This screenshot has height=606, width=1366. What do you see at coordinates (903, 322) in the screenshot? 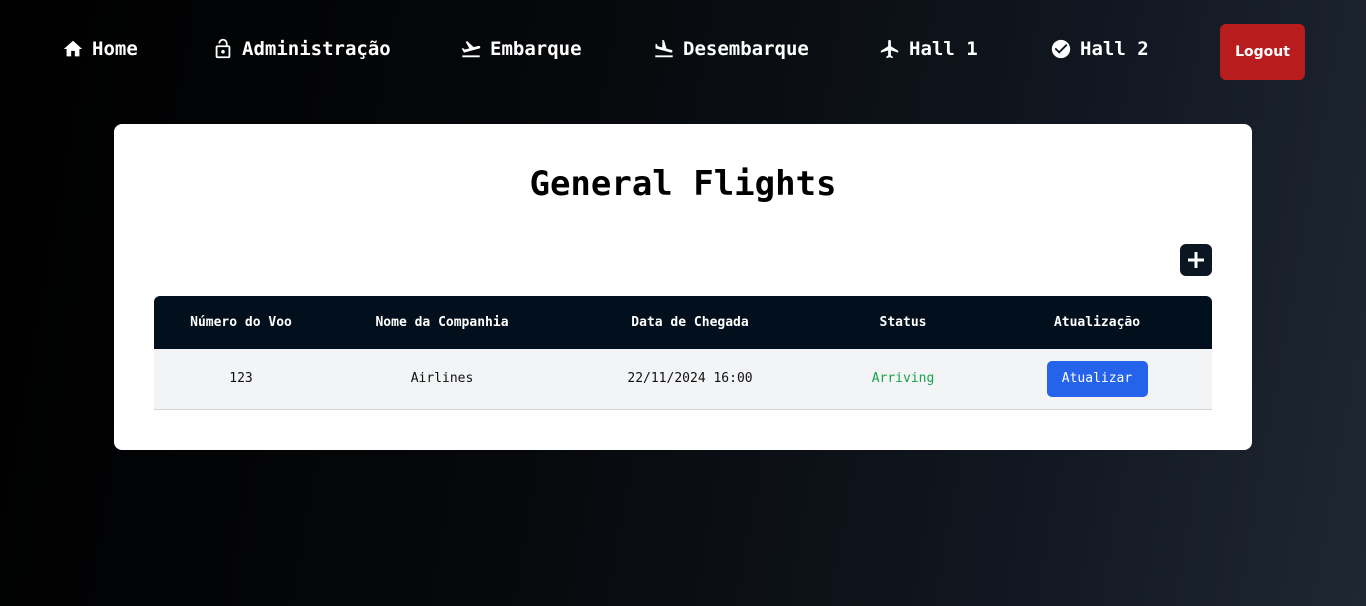
I see `header-status: Status` at bounding box center [903, 322].